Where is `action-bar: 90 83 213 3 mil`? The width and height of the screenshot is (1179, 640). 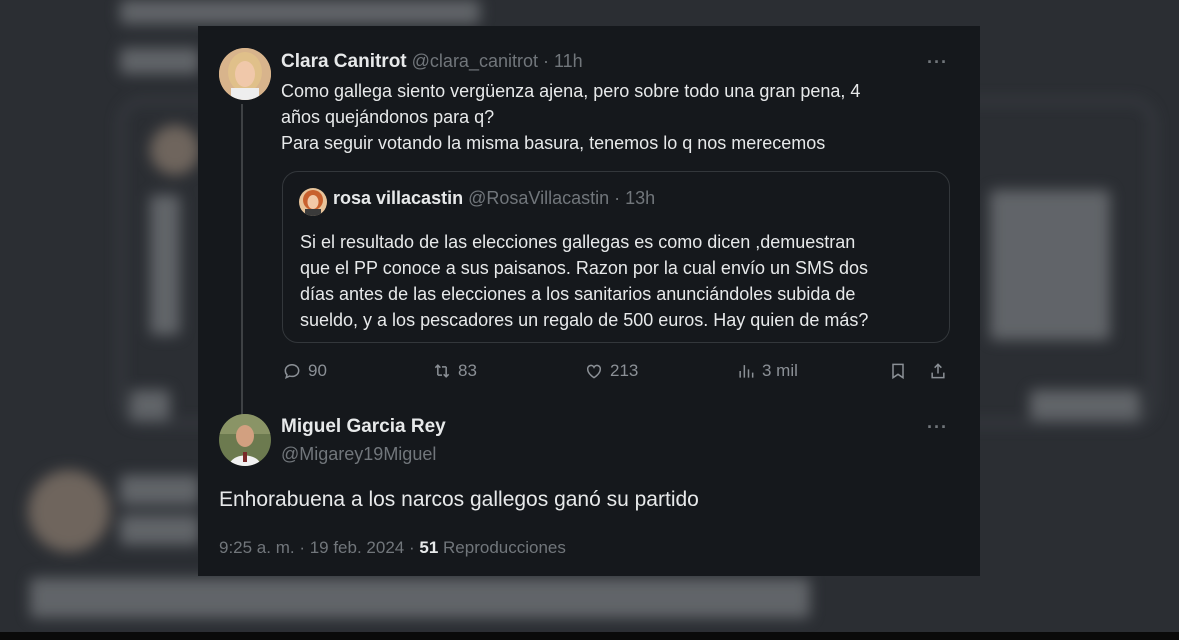 action-bar: 90 83 213 3 mil is located at coordinates (617, 373).